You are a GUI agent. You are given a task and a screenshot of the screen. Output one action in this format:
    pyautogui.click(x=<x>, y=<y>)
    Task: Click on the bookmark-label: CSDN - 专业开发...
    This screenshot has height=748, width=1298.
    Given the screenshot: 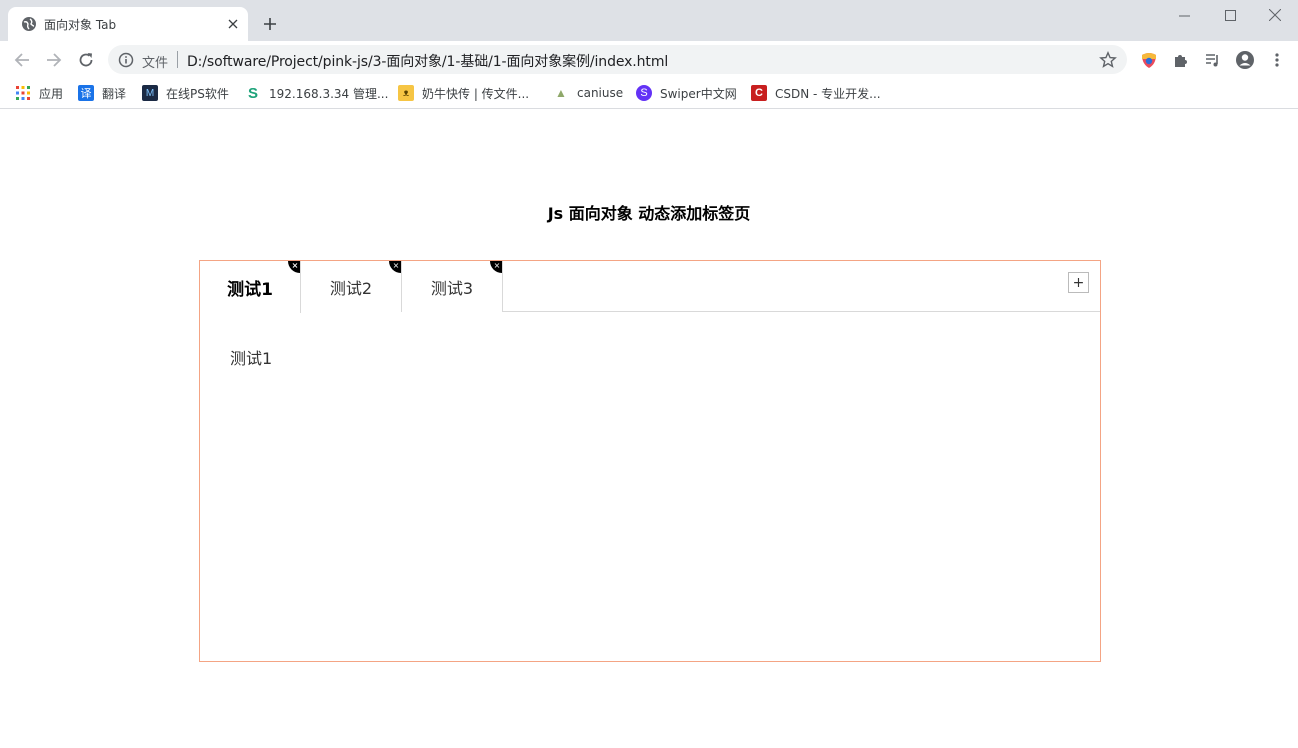 What is the action you would take?
    pyautogui.click(x=828, y=93)
    